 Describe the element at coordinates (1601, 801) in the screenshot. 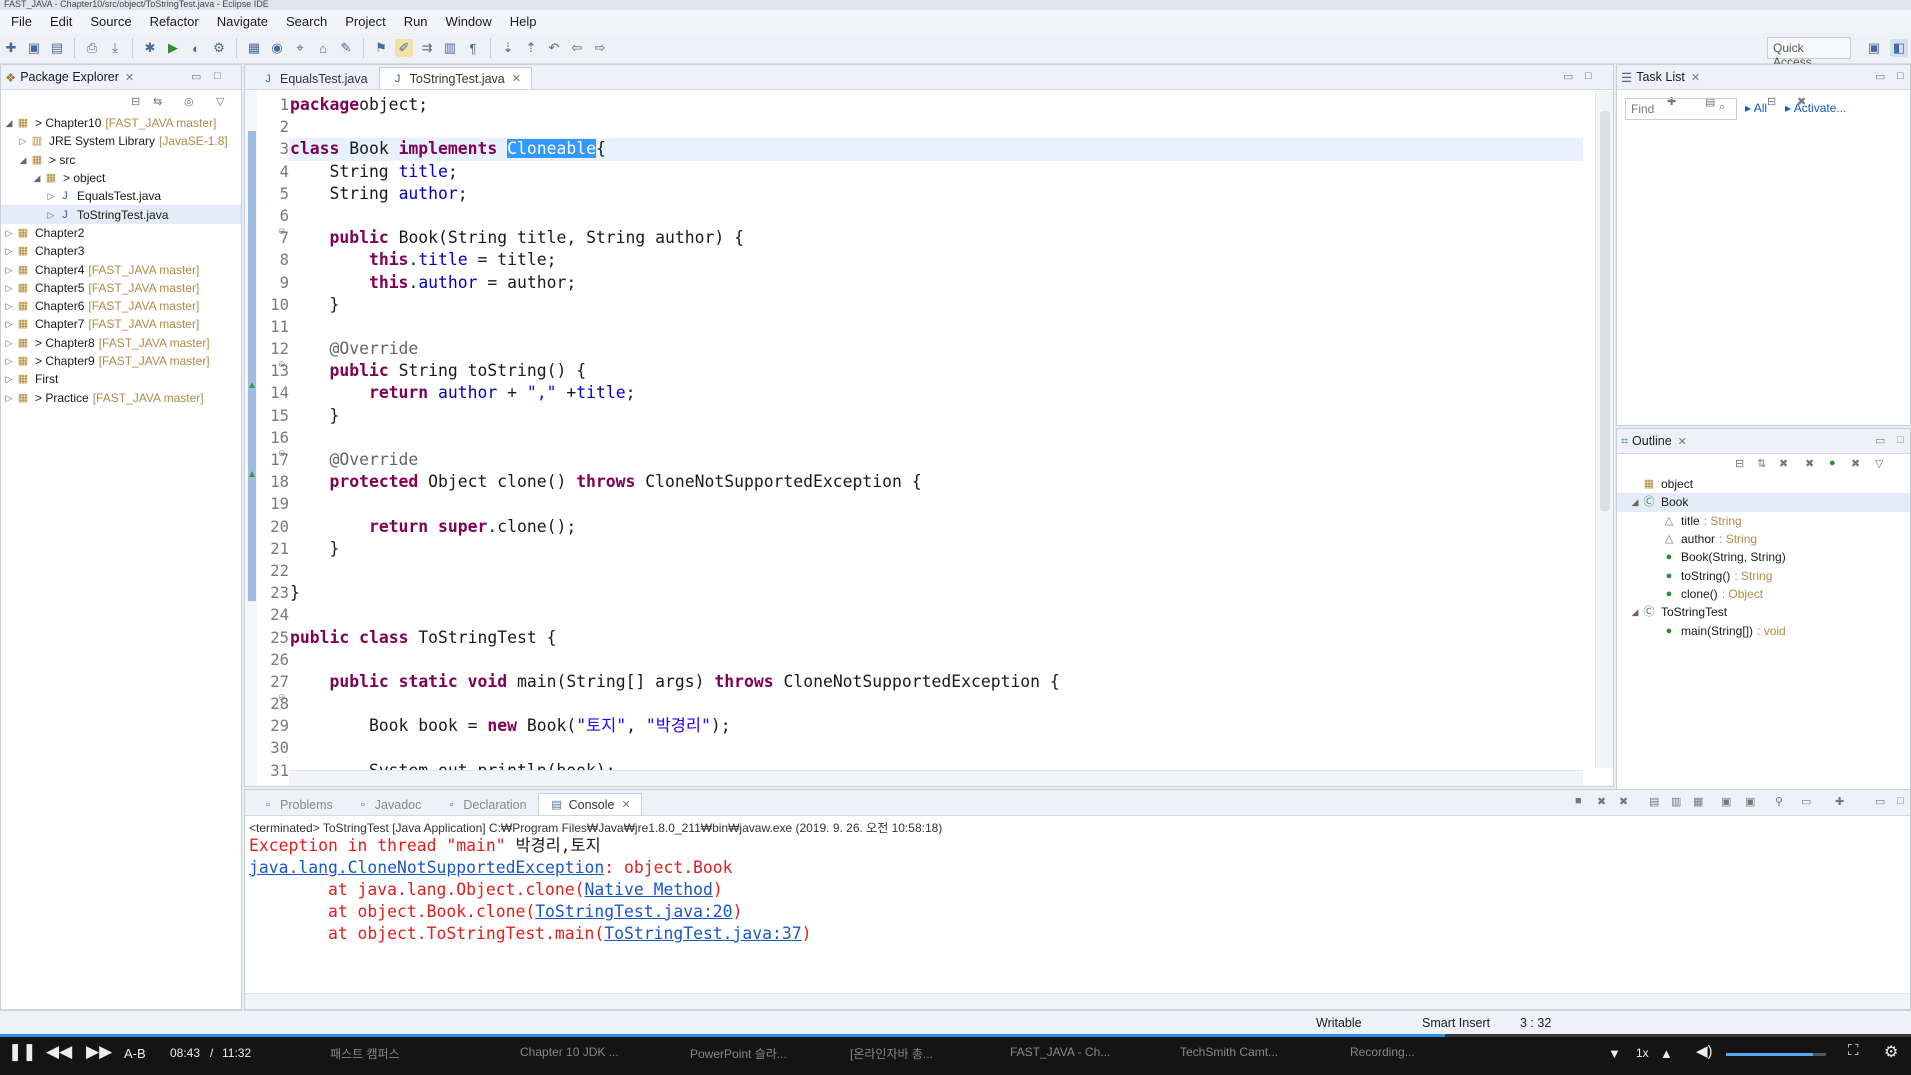

I see `remove-launch-icon: ✖` at that location.